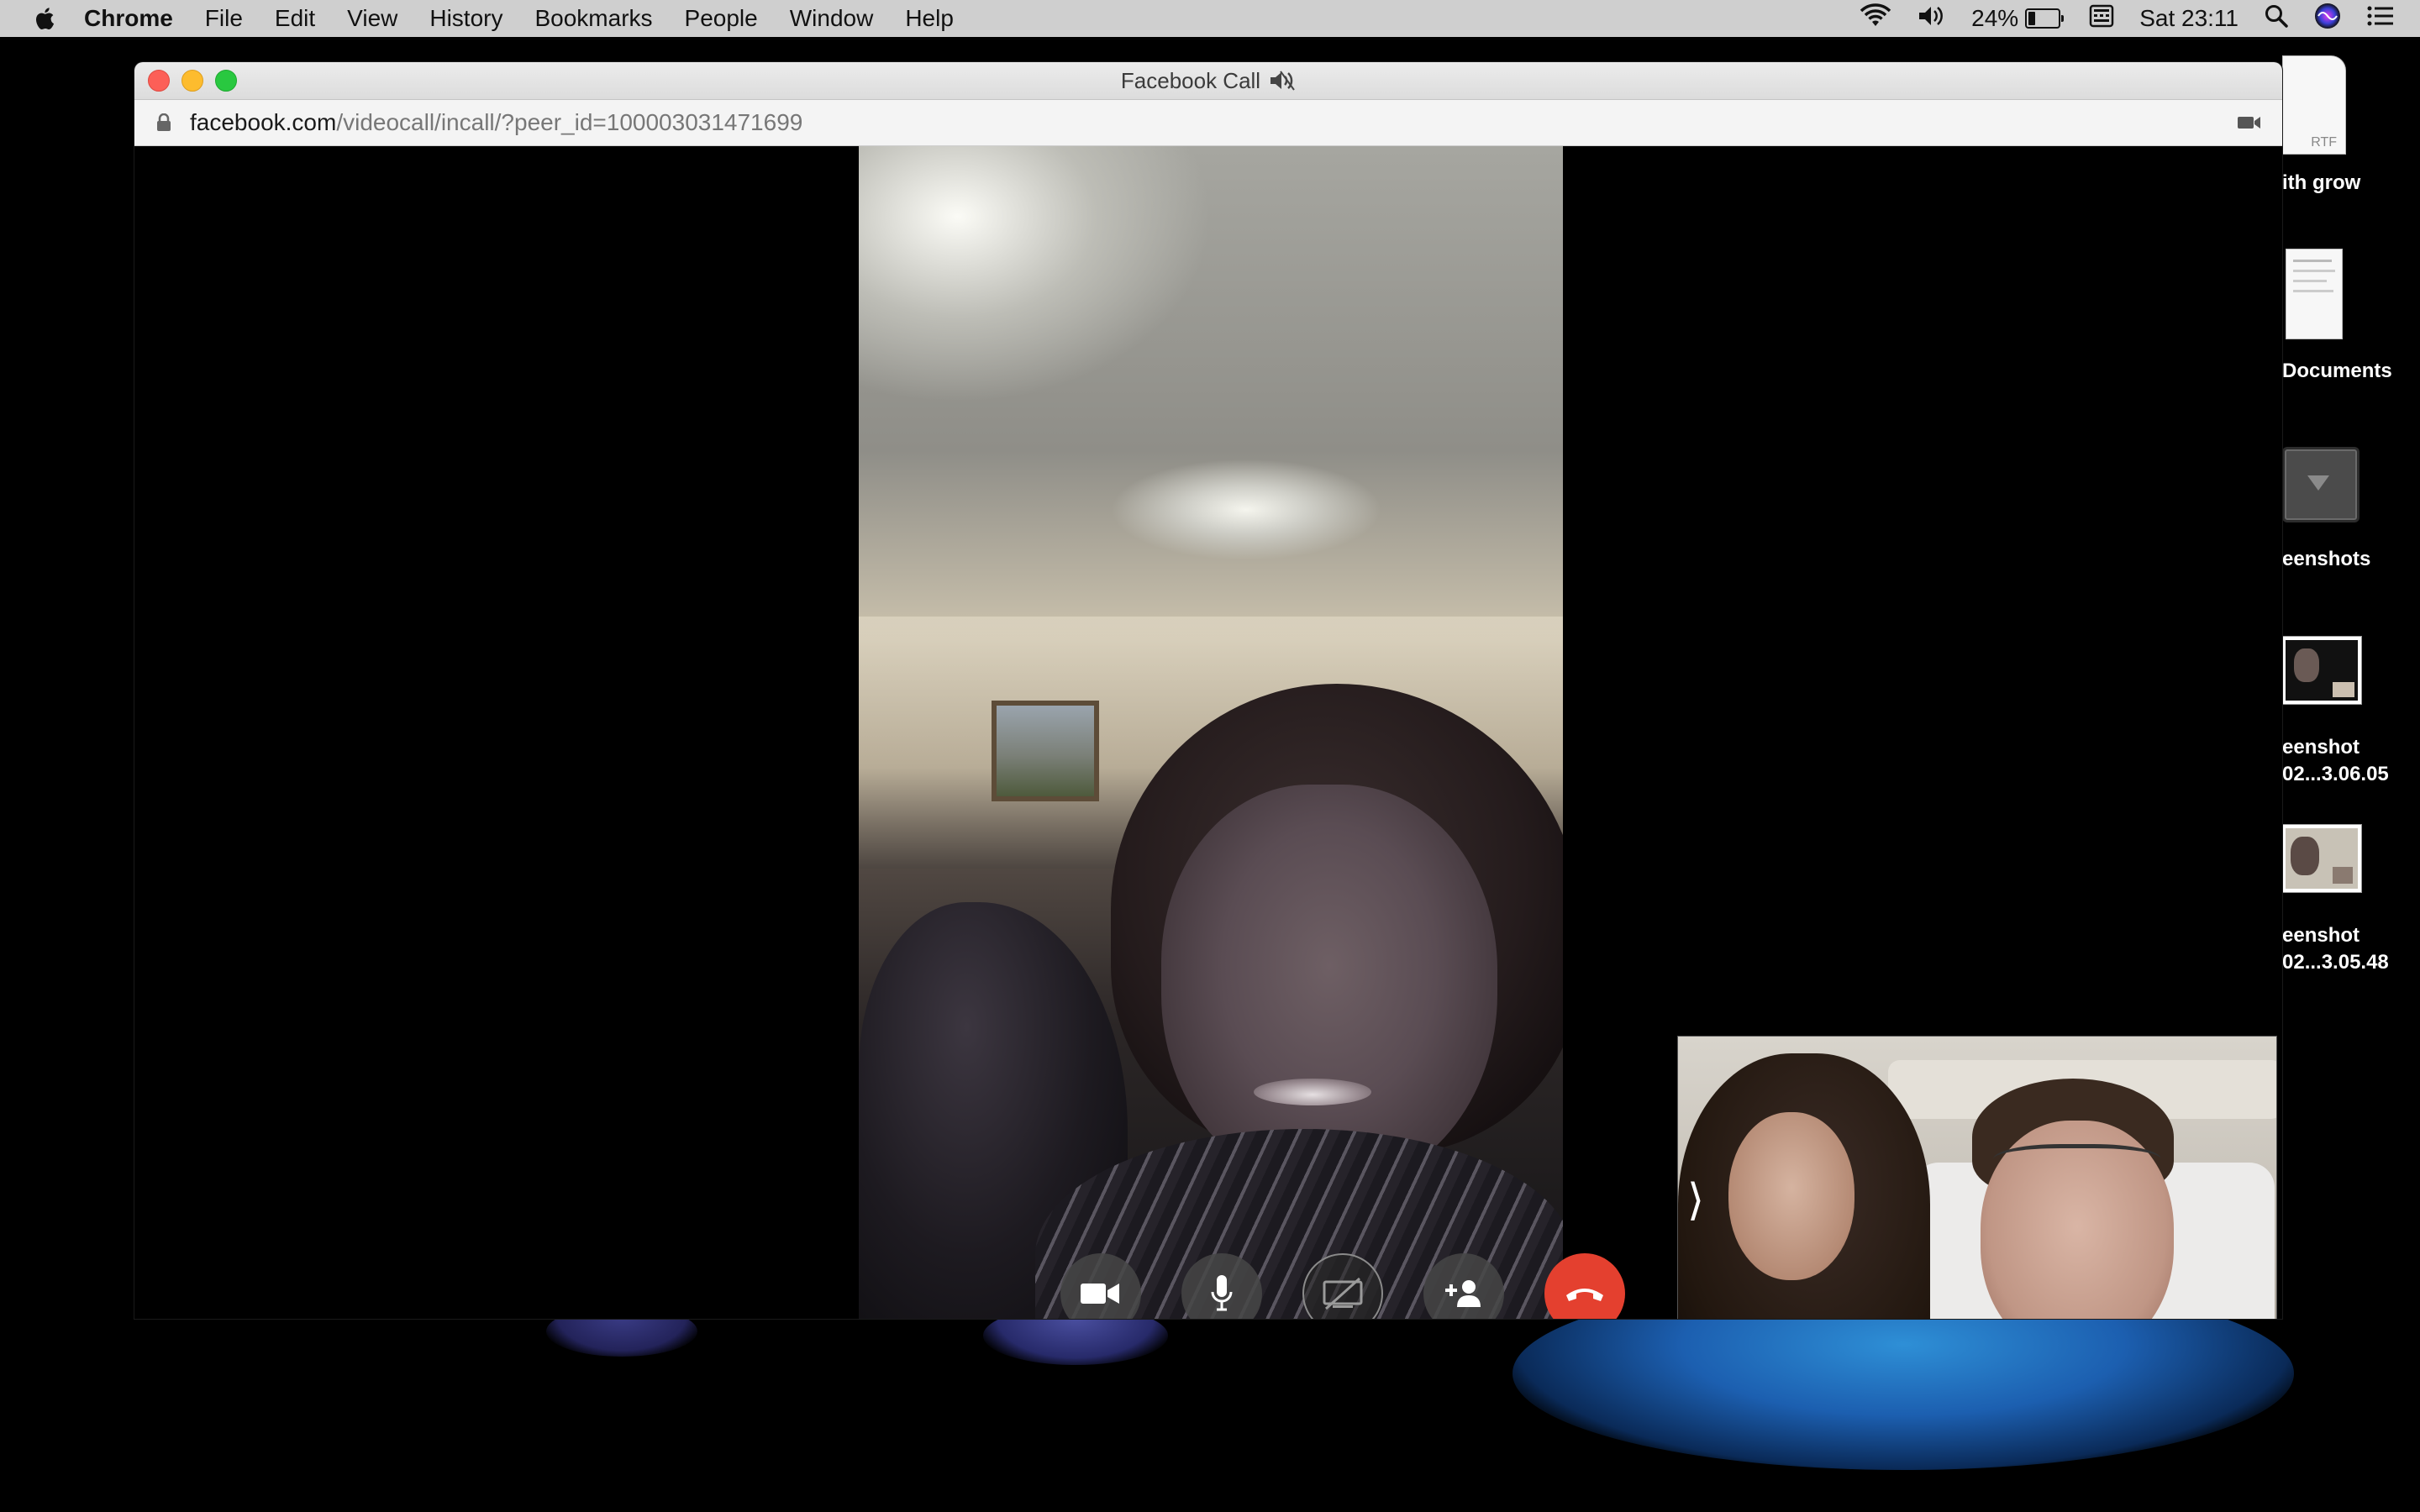 This screenshot has width=2420, height=1512. What do you see at coordinates (2324, 142) in the screenshot?
I see `rtf-badge: RTF` at bounding box center [2324, 142].